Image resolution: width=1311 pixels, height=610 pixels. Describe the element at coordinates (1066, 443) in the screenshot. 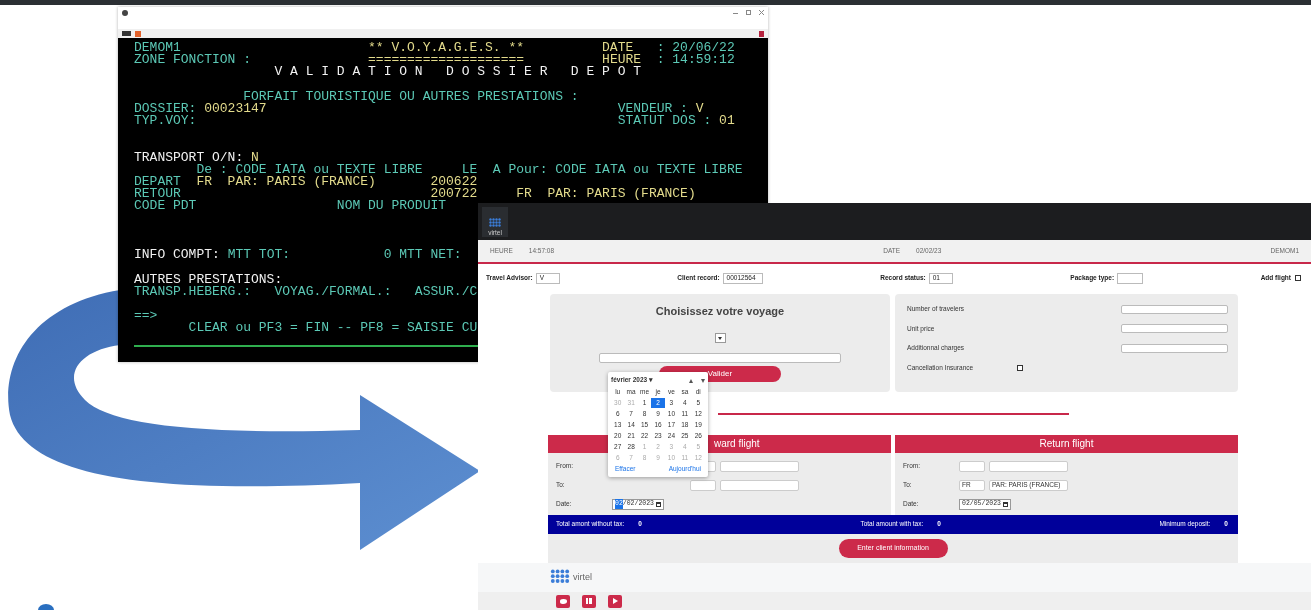

I see `section-header: Return flight` at that location.